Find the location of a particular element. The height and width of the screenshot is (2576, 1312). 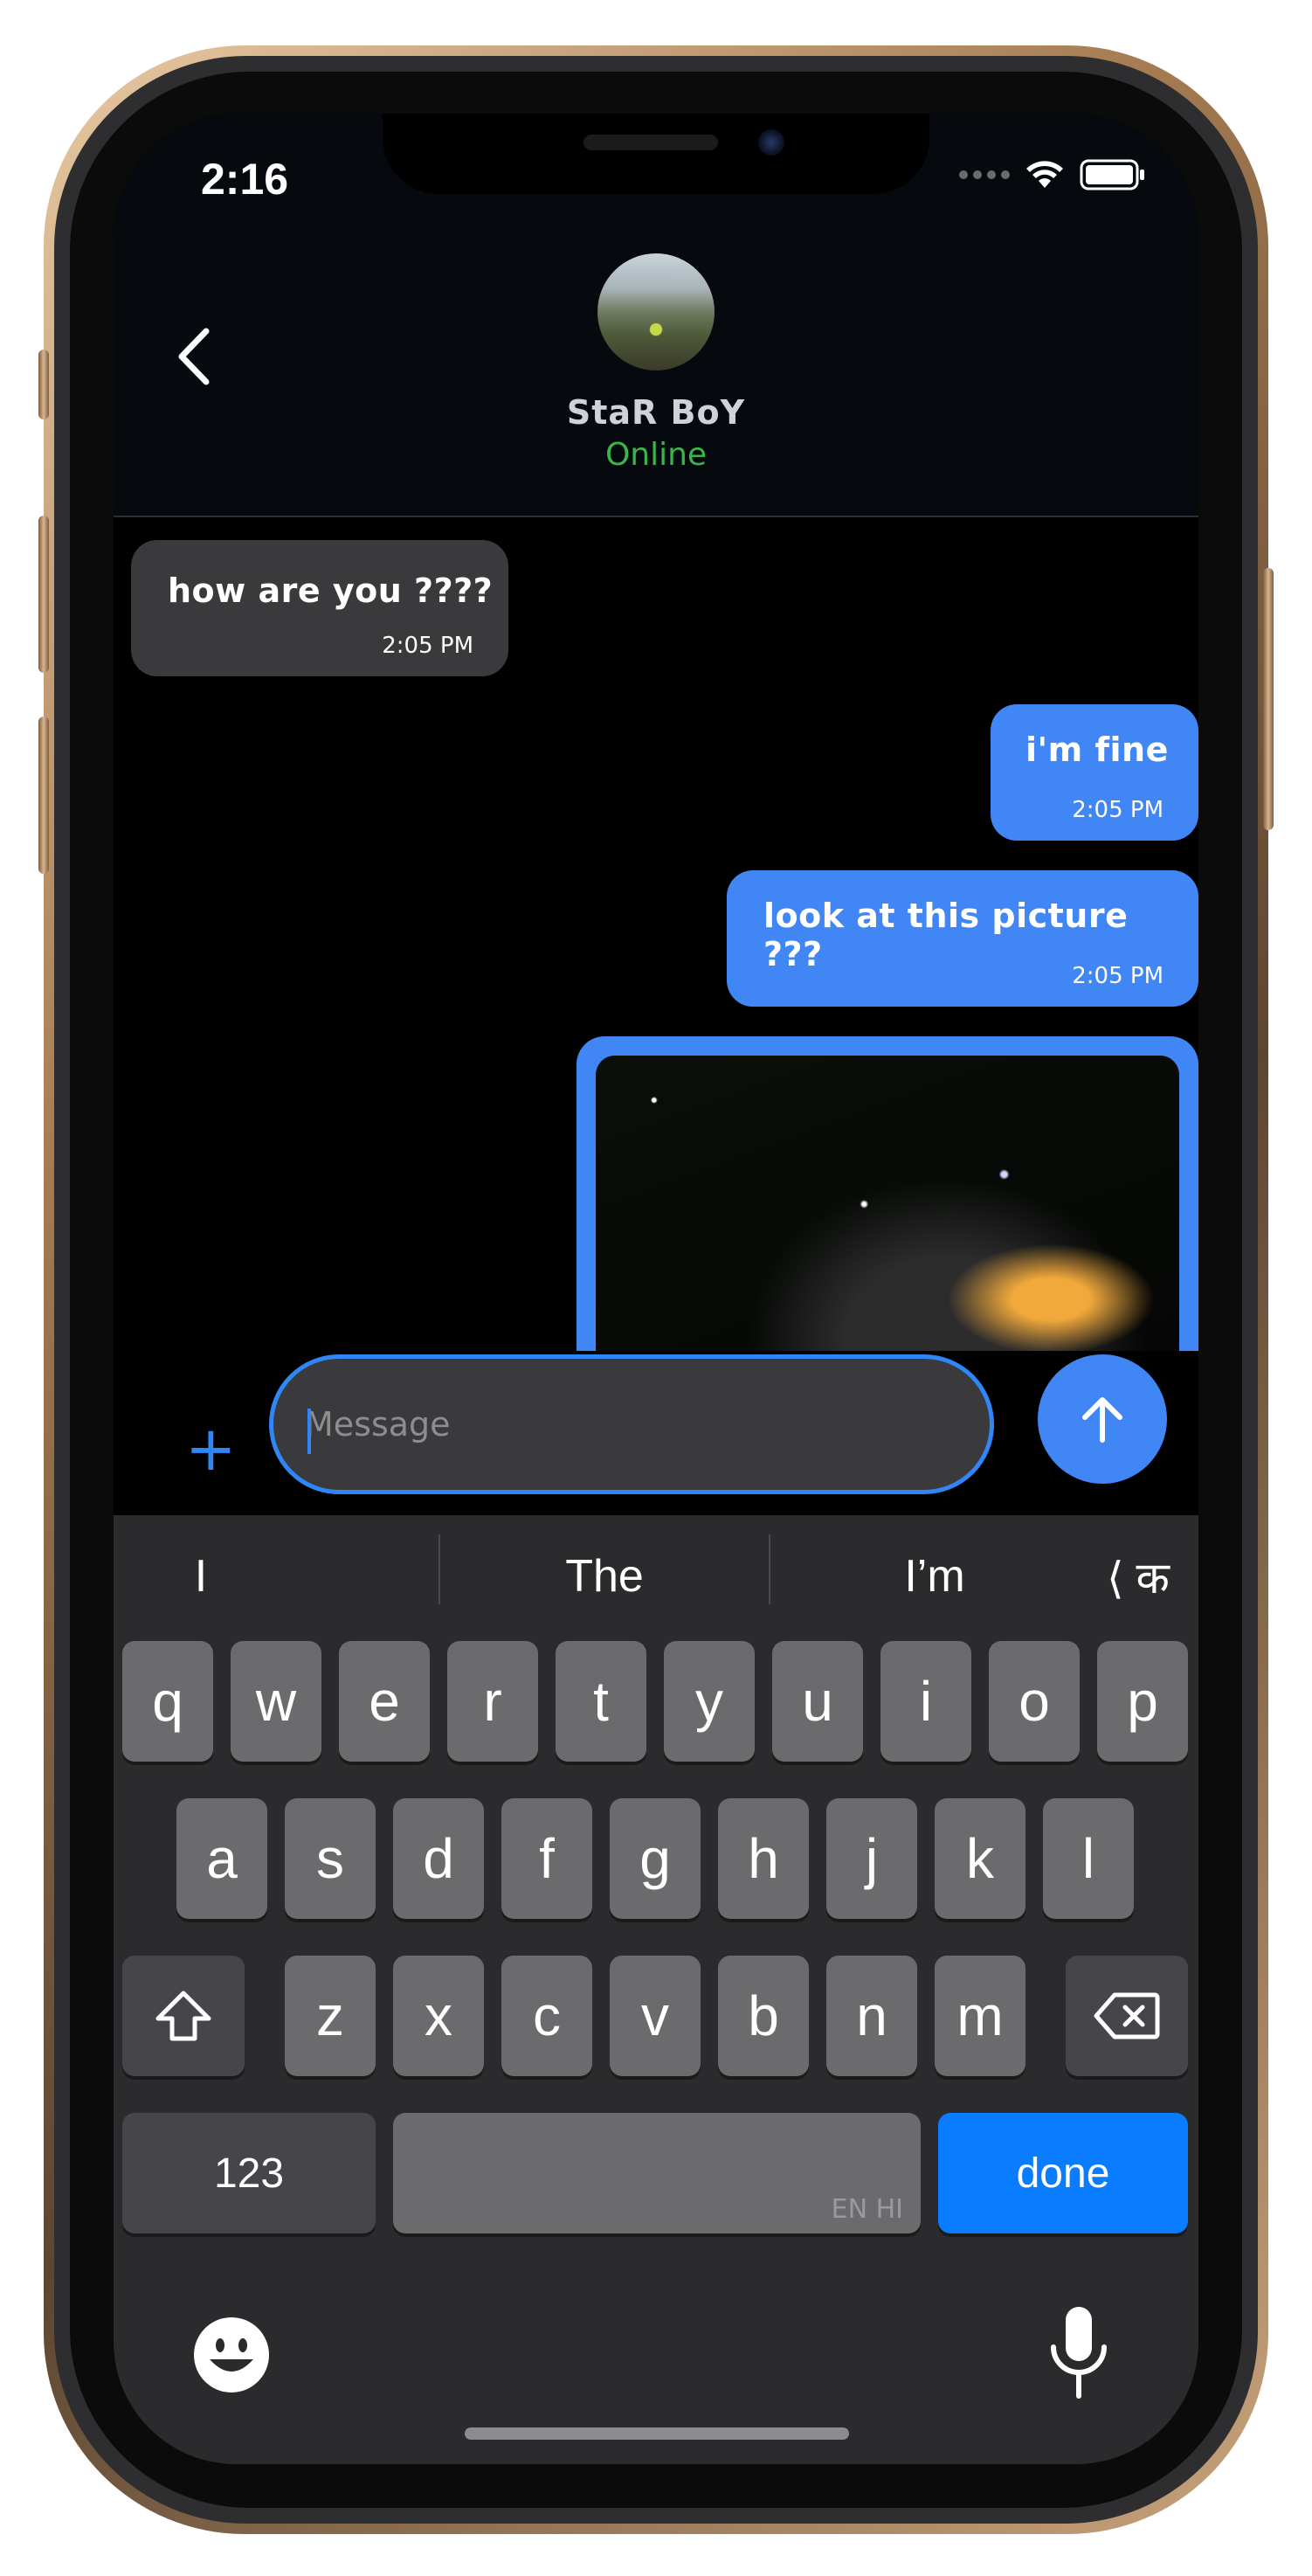

home-indicator is located at coordinates (657, 2433).